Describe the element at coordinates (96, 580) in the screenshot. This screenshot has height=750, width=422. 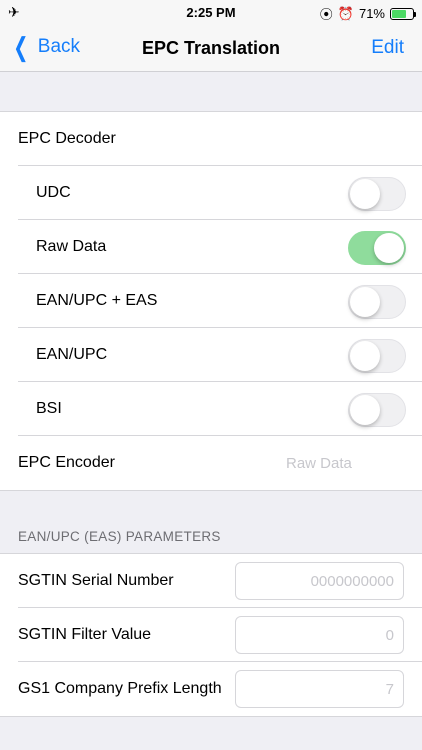
I see `serial-number-label: SGTIN Serial Number` at that location.